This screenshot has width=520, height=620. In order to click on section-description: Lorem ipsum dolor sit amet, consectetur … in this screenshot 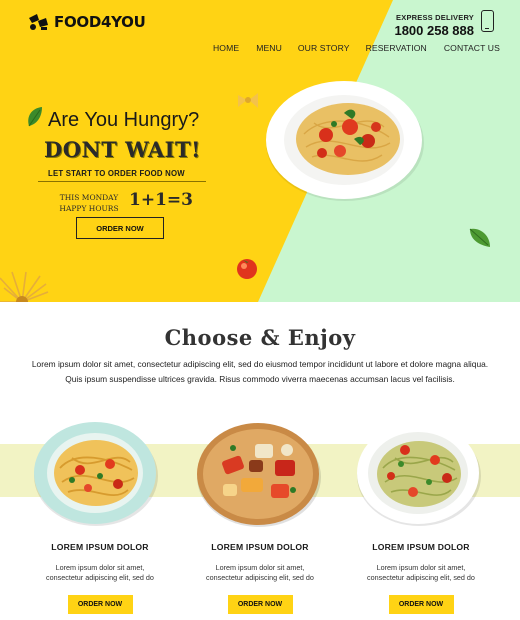, I will do `click(260, 371)`.